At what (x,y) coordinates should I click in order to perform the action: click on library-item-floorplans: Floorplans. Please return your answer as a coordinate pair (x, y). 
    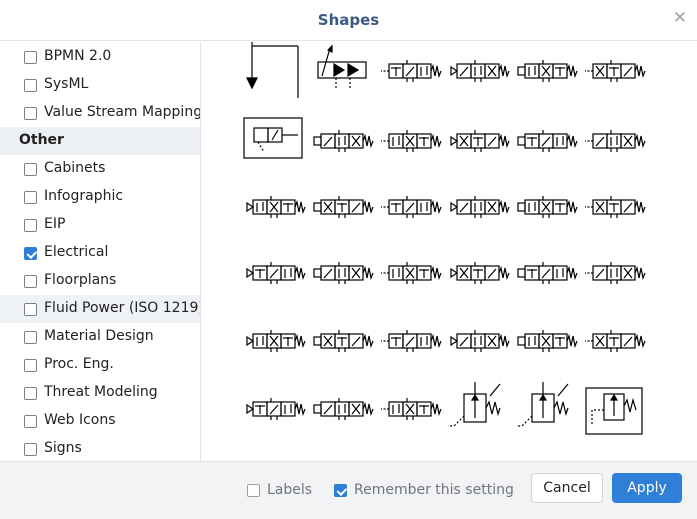
    Looking at the image, I should click on (100, 281).